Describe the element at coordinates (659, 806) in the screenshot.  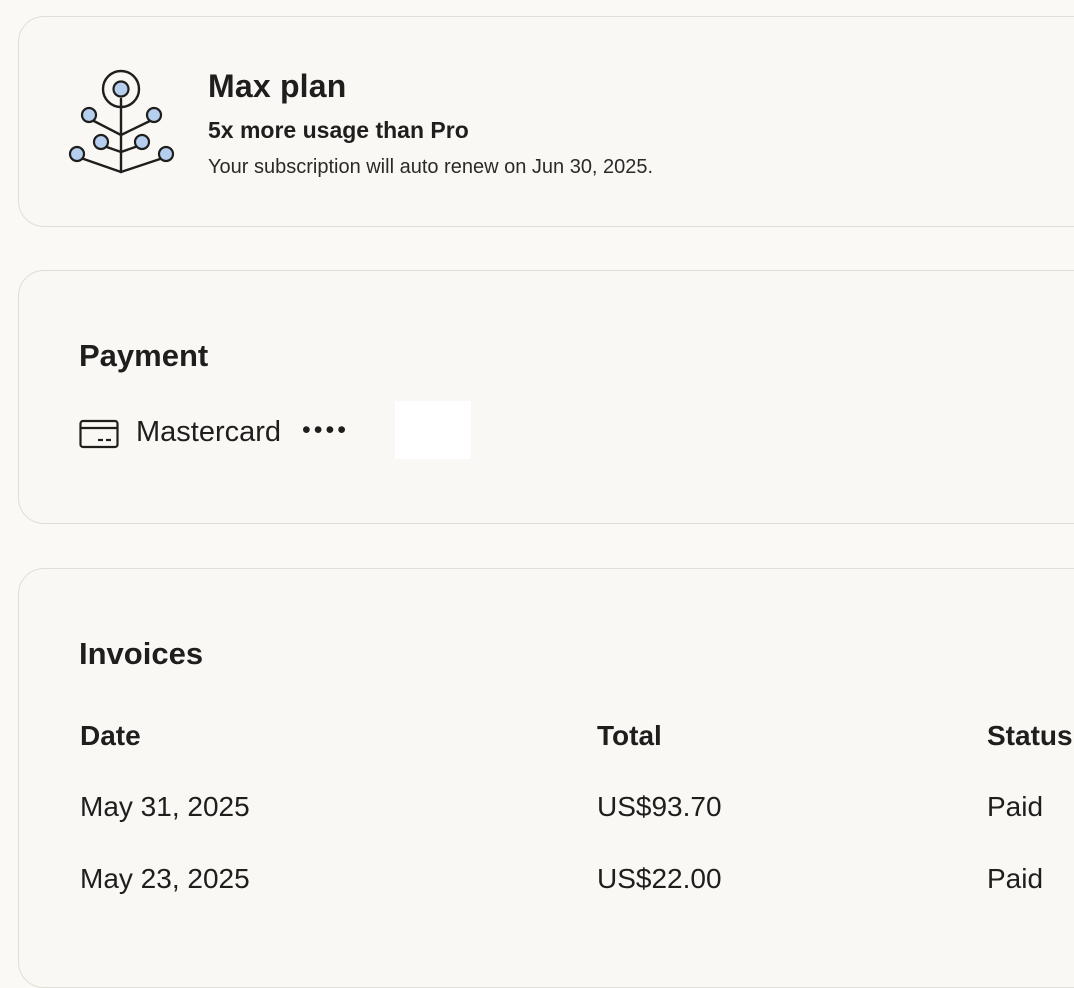
I see `invoice-total: US$93.70` at that location.